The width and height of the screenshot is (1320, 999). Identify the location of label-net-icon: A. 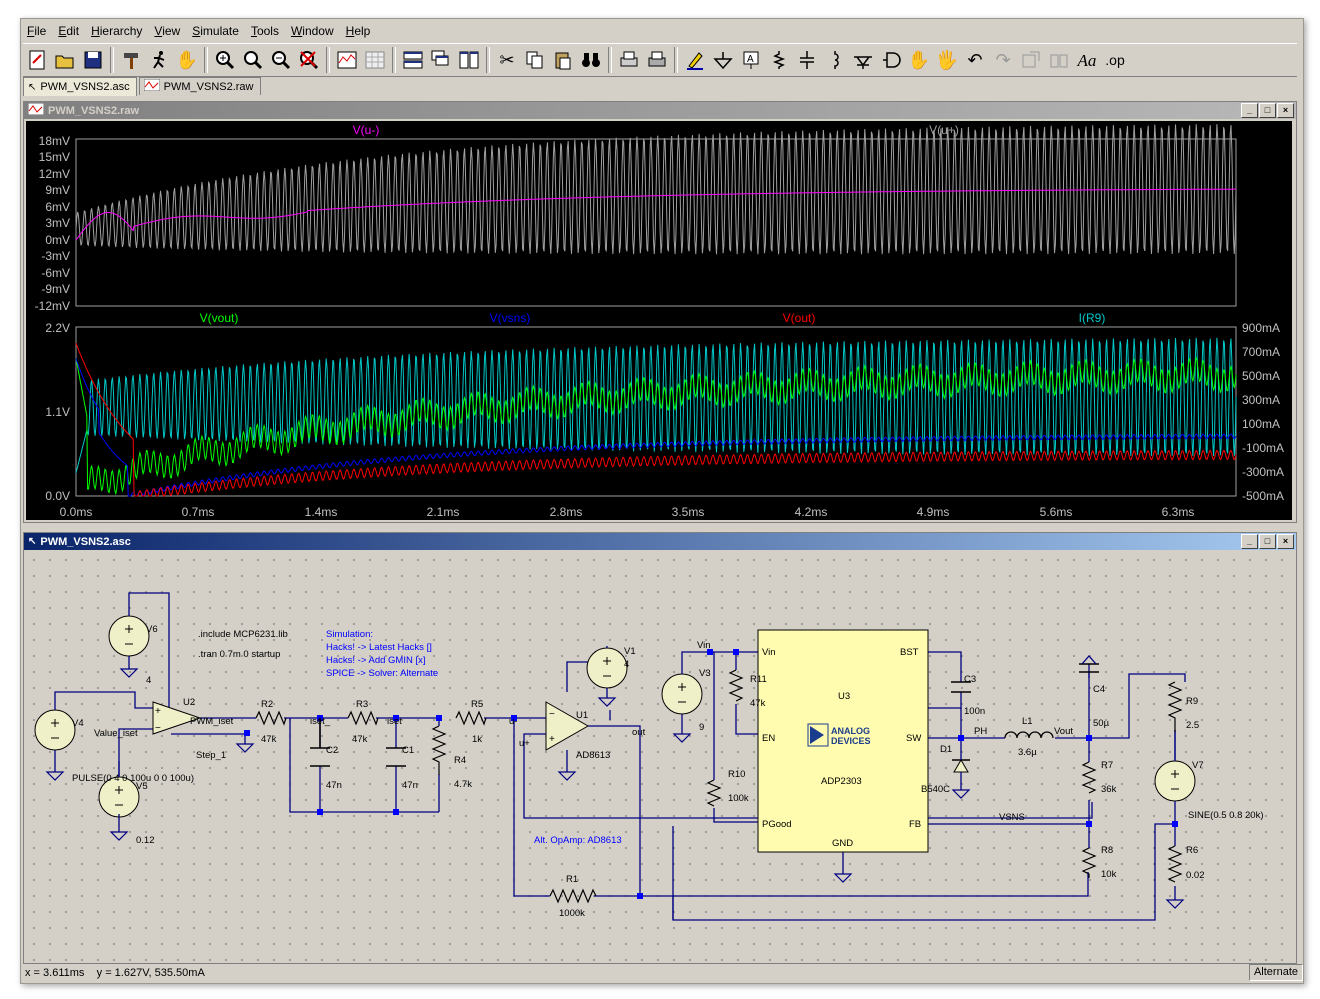
(751, 60).